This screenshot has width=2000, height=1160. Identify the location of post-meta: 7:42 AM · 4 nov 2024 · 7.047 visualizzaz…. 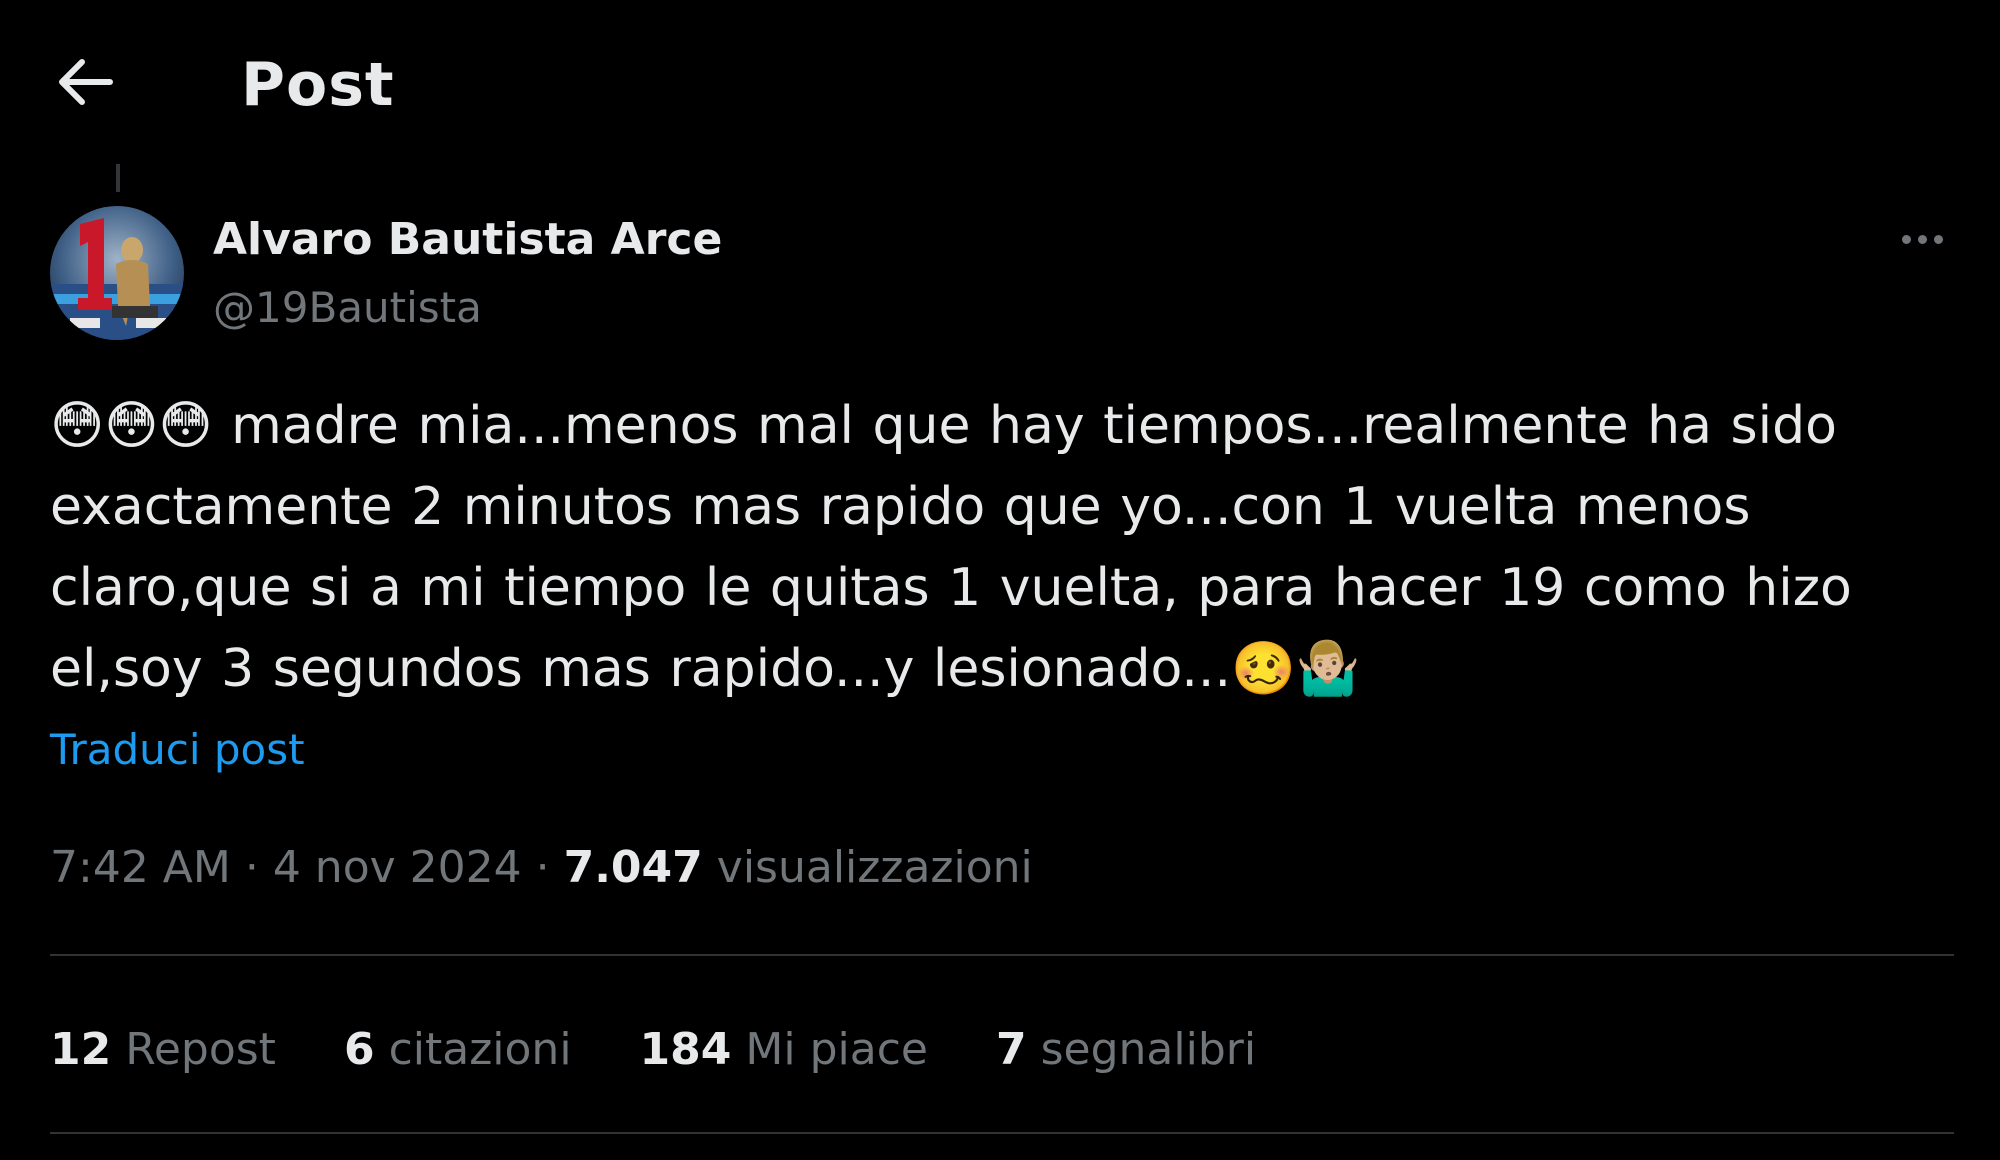
(541, 868).